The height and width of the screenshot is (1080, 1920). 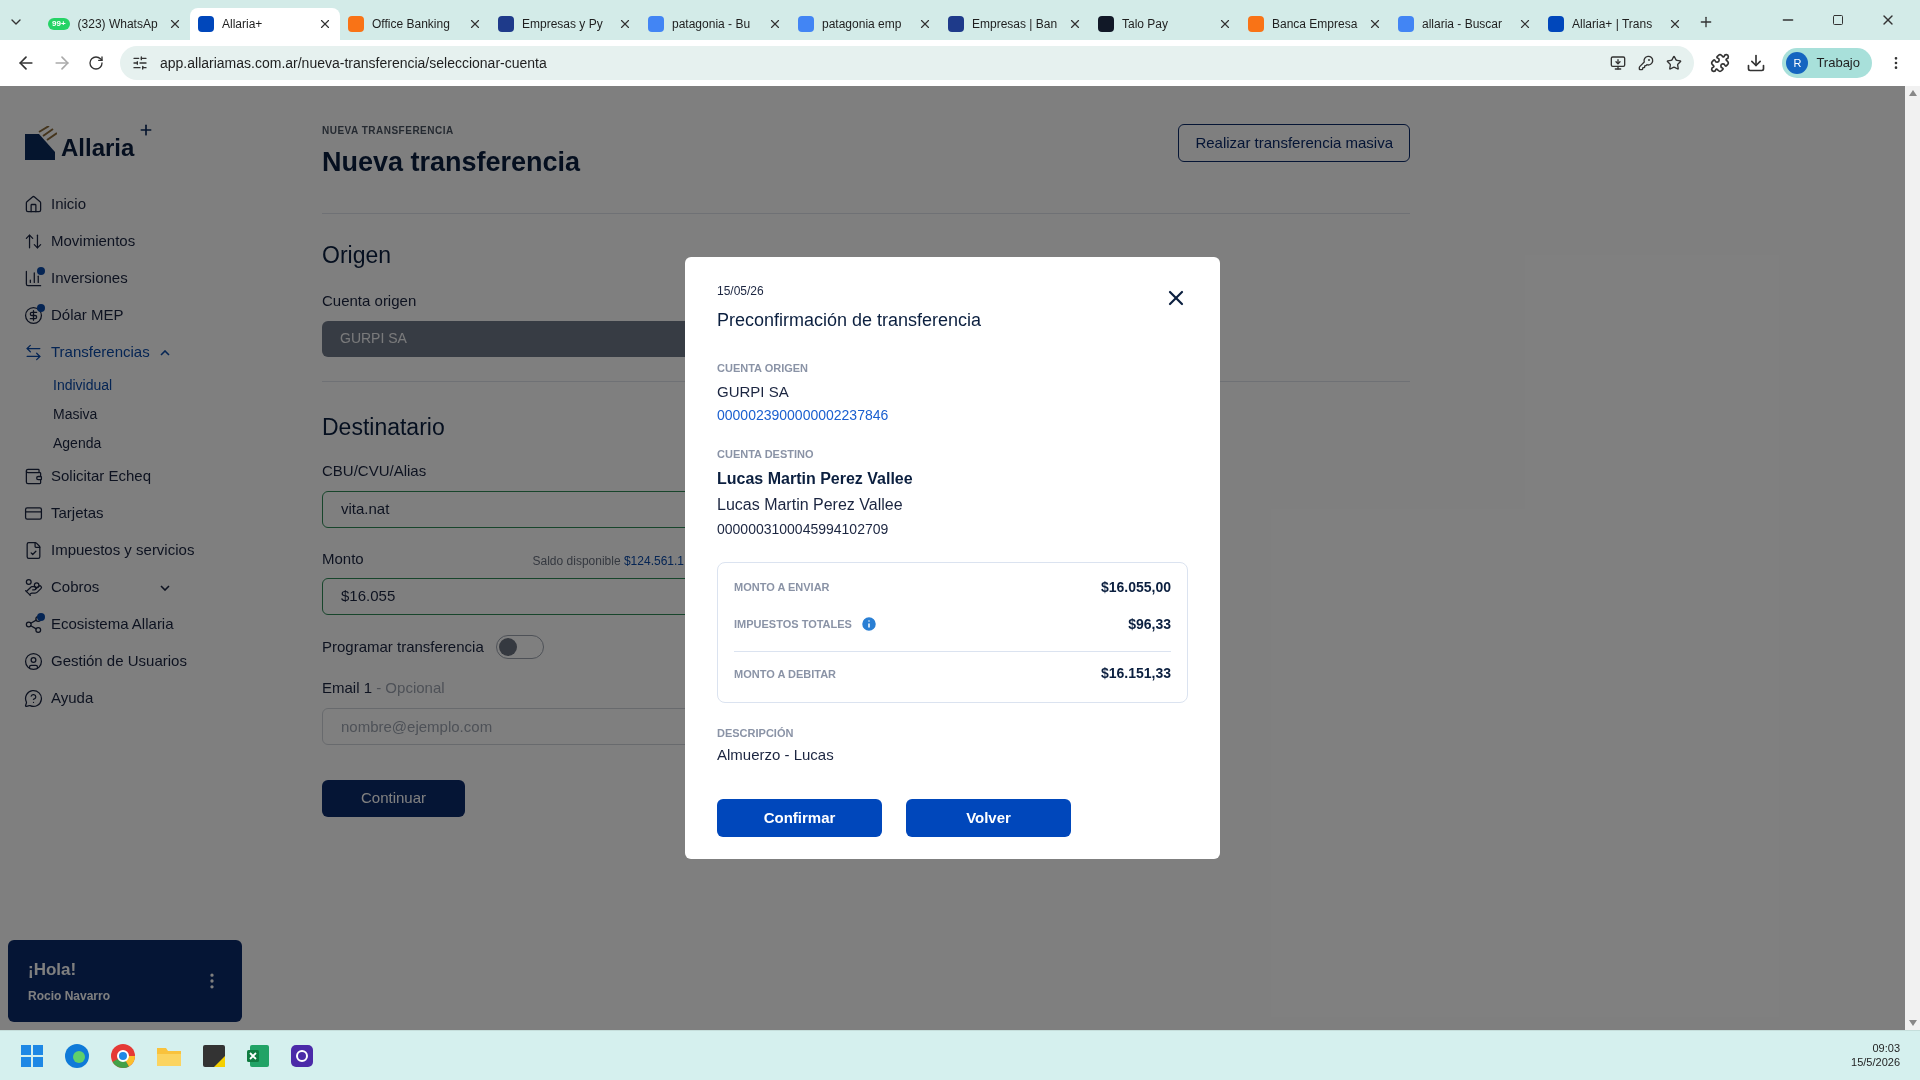 What do you see at coordinates (125, 204) in the screenshot?
I see `nav-item: Inicio` at bounding box center [125, 204].